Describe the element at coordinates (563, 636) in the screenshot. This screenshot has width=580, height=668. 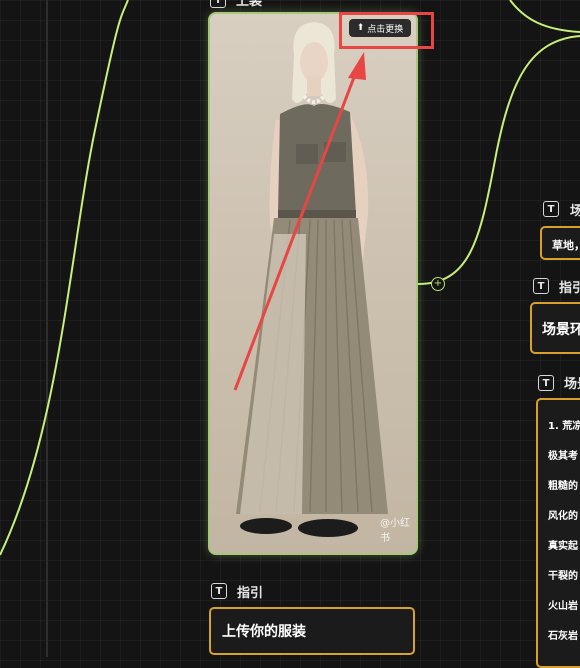
I see `desc-line: 石灰岩` at that location.